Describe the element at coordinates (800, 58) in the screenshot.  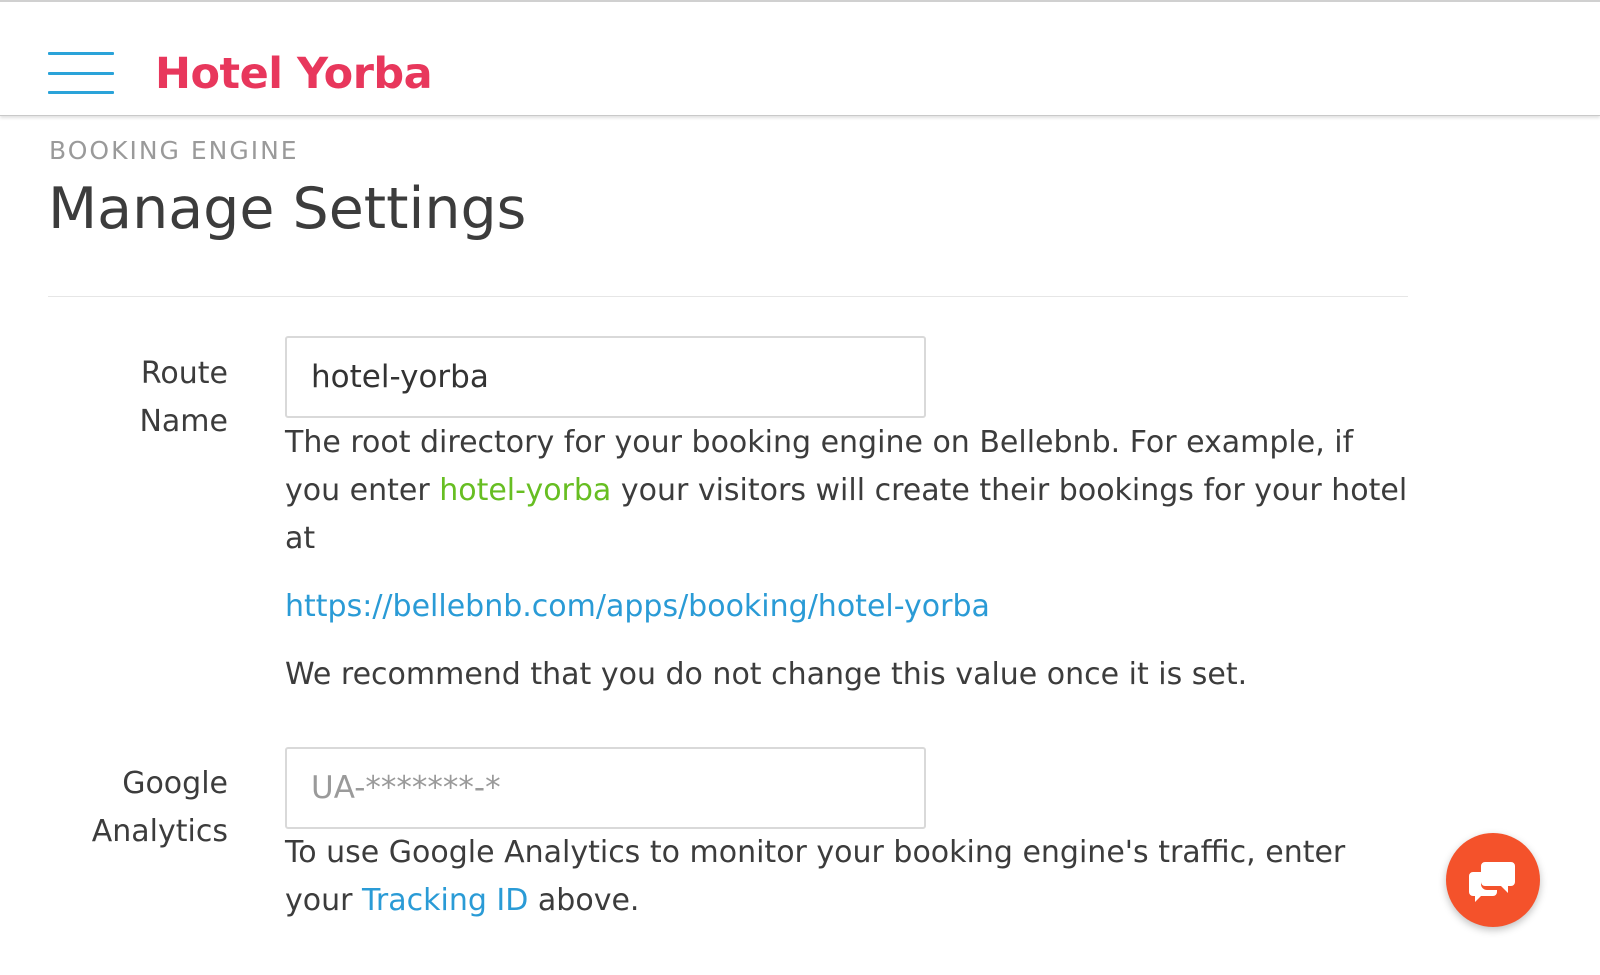
I see `top-navbar: Hotel Yorba` at that location.